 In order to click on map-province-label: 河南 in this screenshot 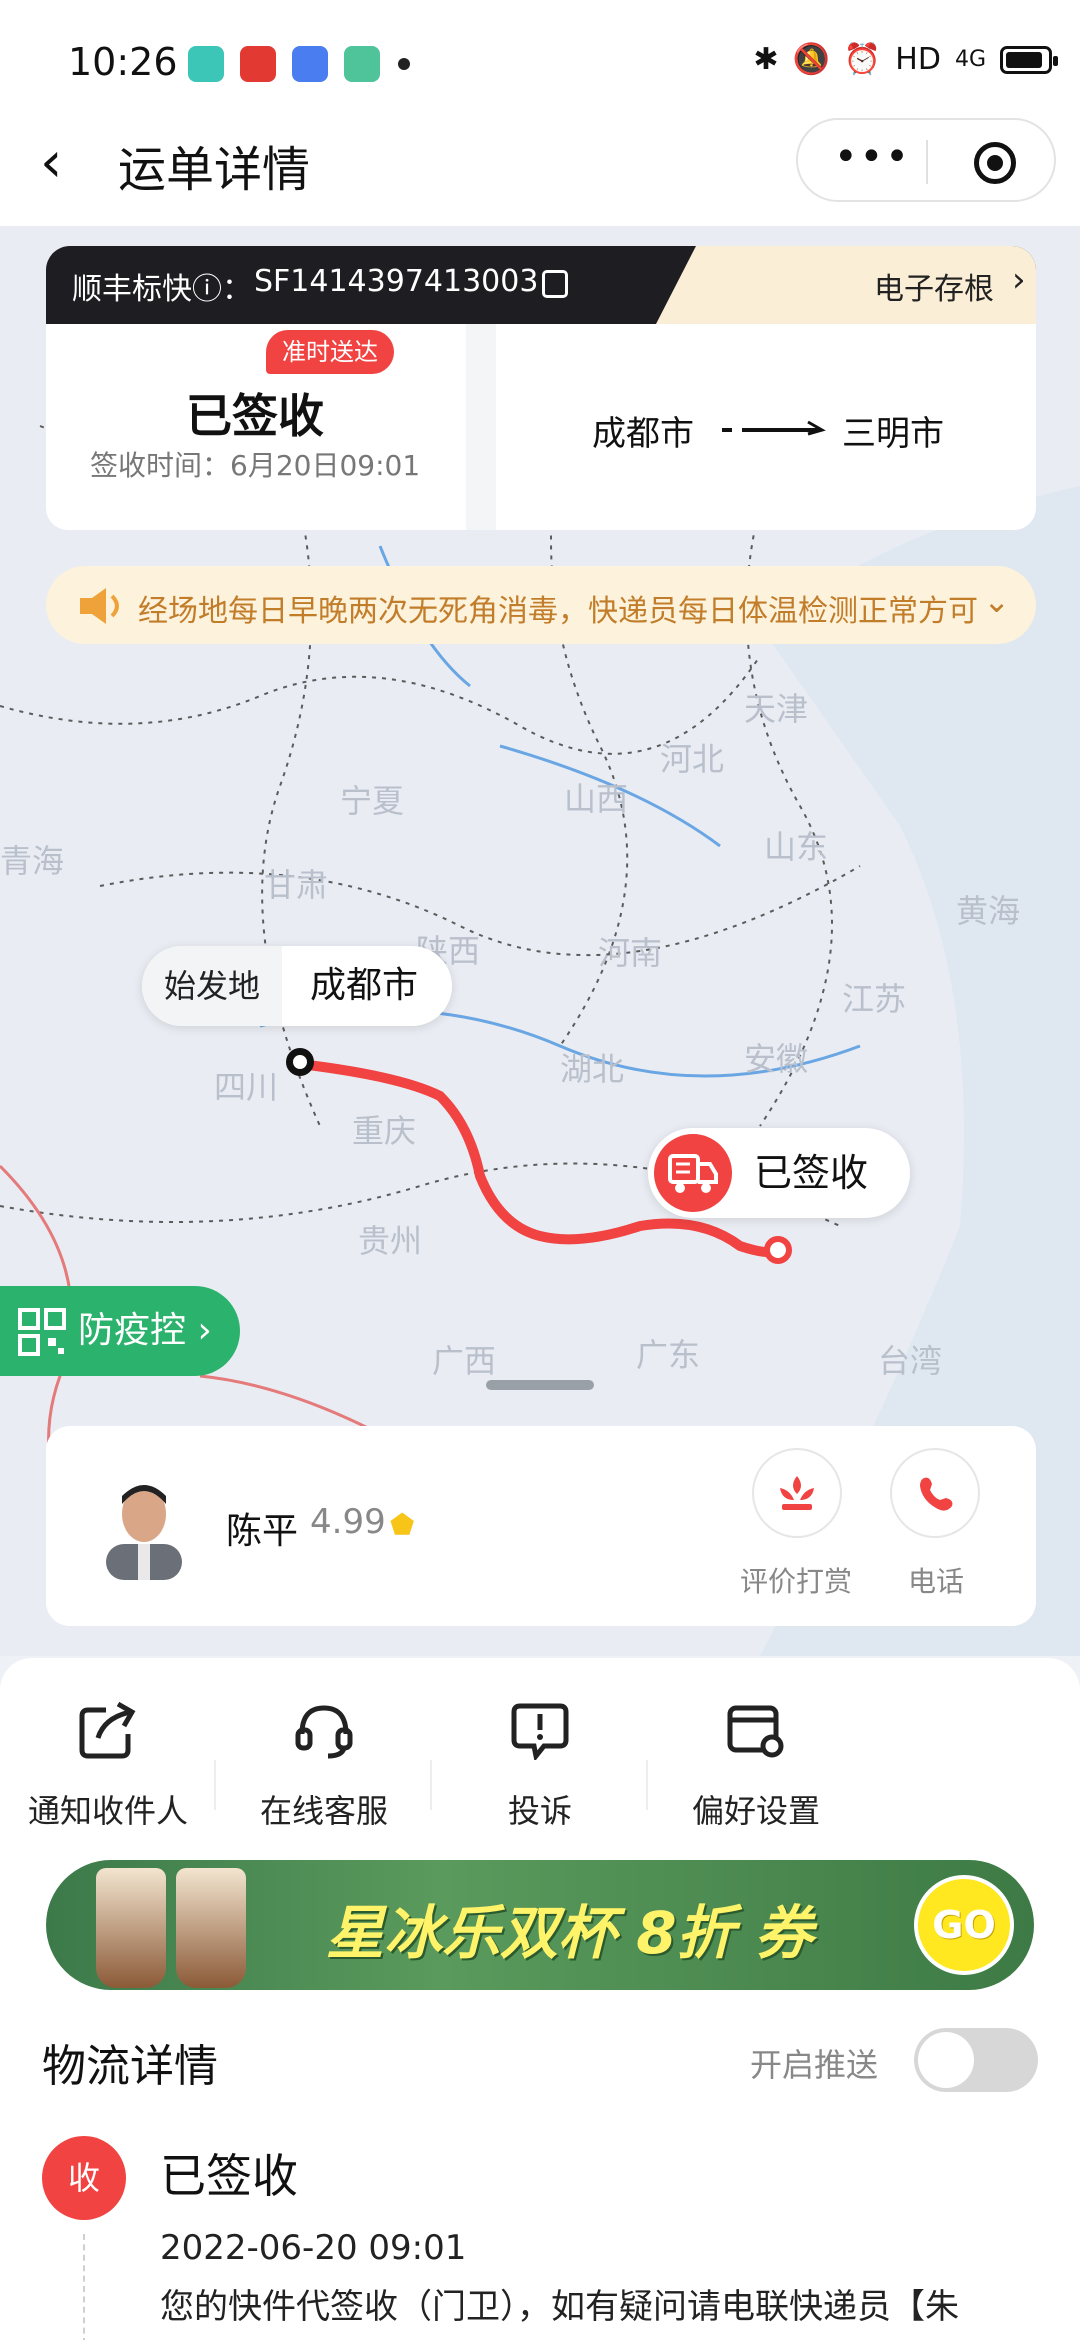, I will do `click(630, 953)`.